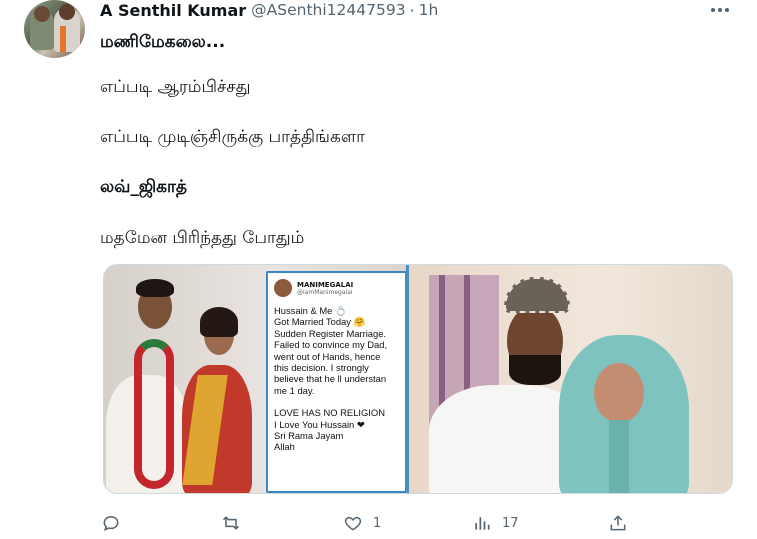 The image size is (757, 539). I want to click on tweet-line-5: மதமேன பிரிந்தது போதும், so click(202, 238).